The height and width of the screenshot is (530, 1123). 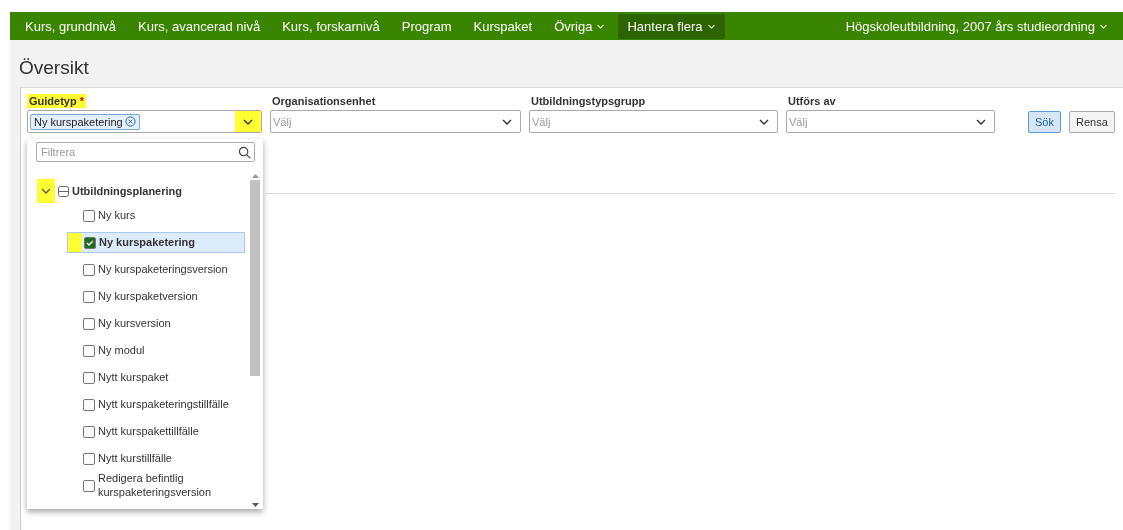 What do you see at coordinates (426, 26) in the screenshot?
I see `nav-item: Program` at bounding box center [426, 26].